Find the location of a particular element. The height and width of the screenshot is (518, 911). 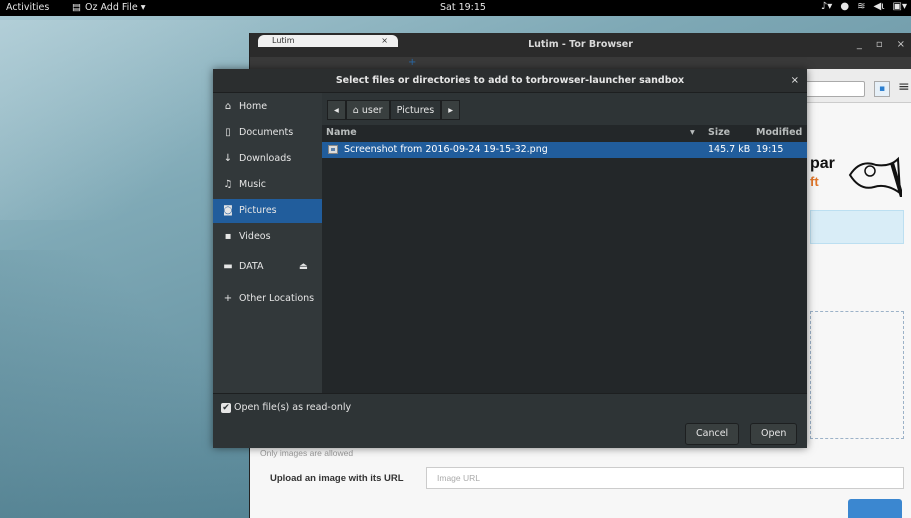

camera-icon: ◙ is located at coordinates (228, 210).